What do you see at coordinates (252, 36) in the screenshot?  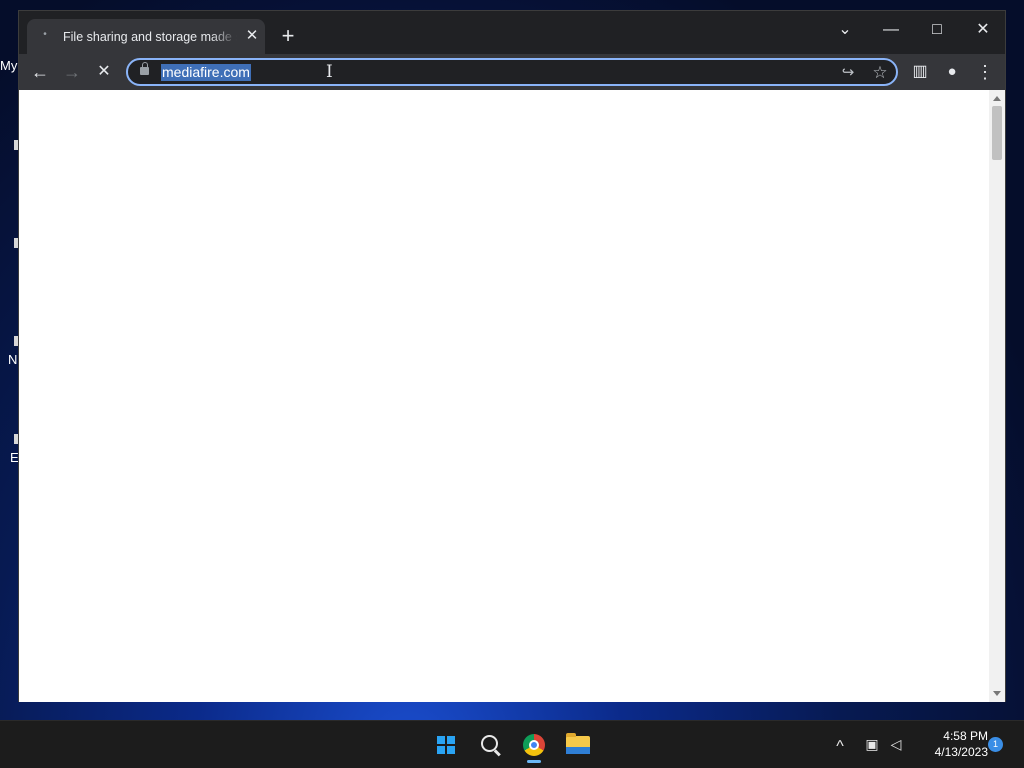 I see `tab-close-icon: ✕` at bounding box center [252, 36].